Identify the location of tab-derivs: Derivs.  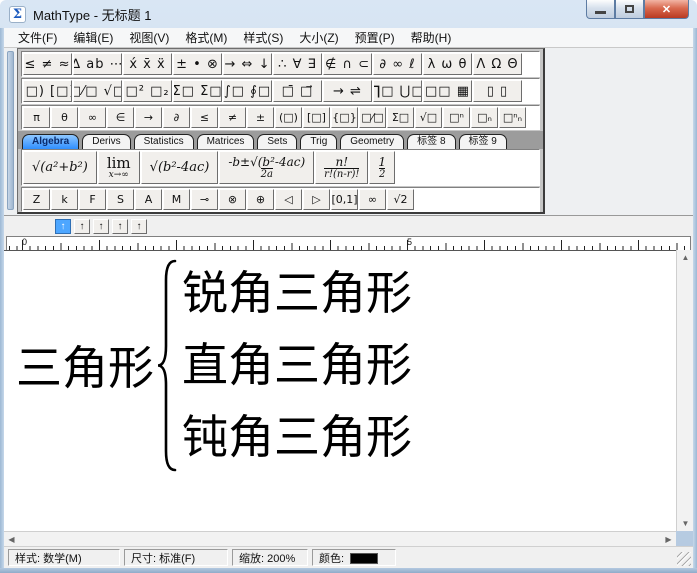
(106, 141).